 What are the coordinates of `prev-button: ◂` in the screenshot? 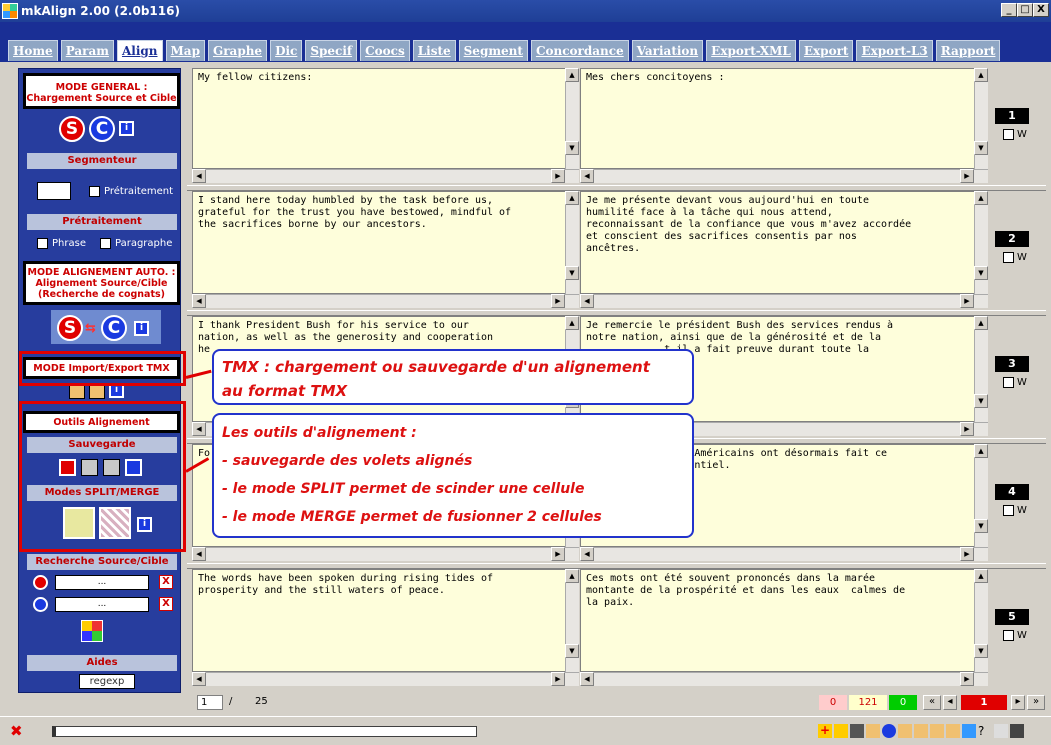 It's located at (950, 702).